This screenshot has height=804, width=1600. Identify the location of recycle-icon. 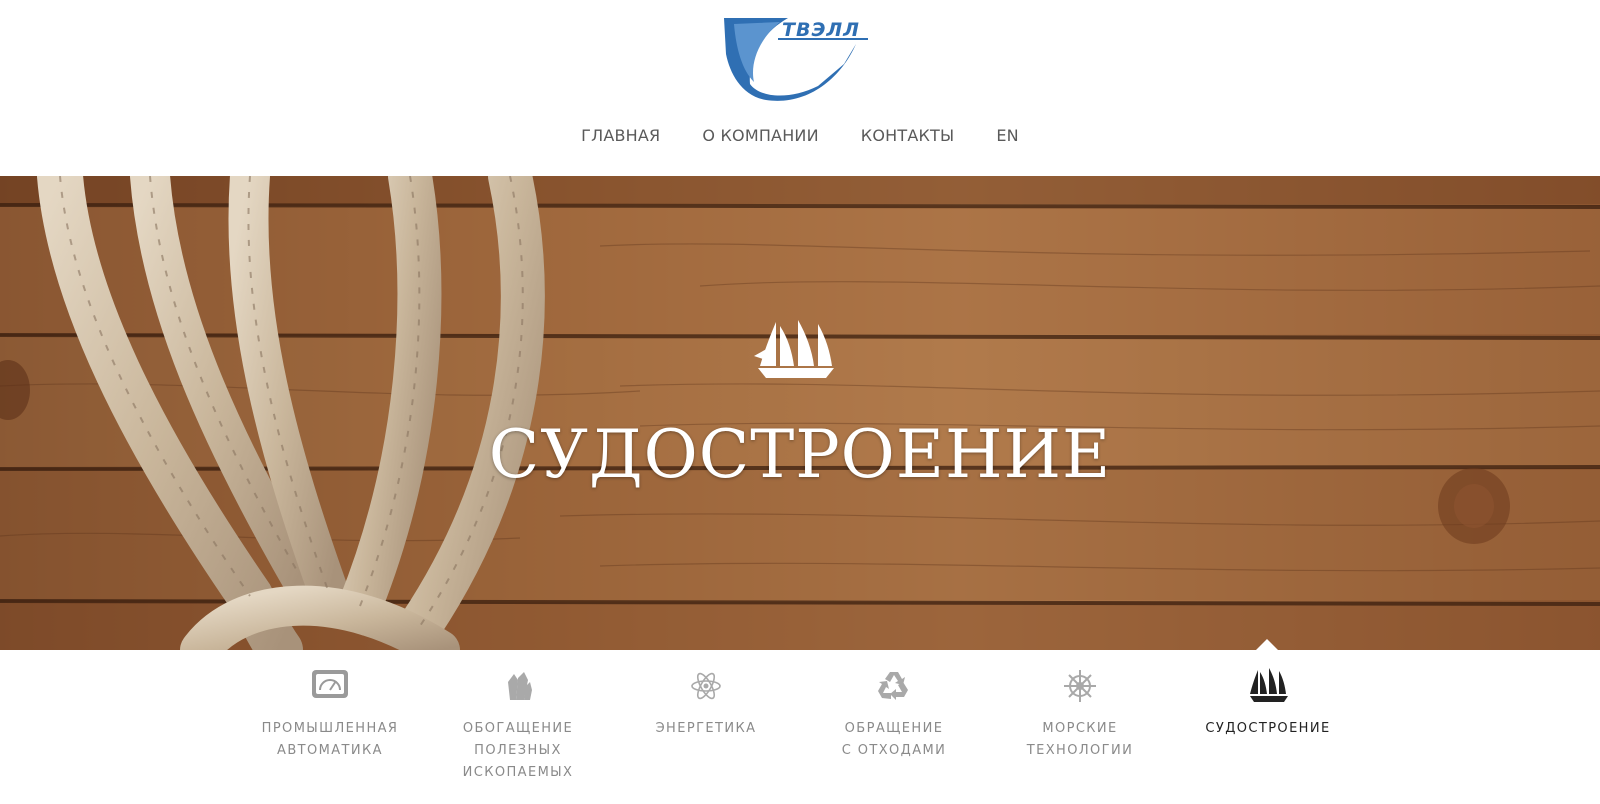
(893, 686).